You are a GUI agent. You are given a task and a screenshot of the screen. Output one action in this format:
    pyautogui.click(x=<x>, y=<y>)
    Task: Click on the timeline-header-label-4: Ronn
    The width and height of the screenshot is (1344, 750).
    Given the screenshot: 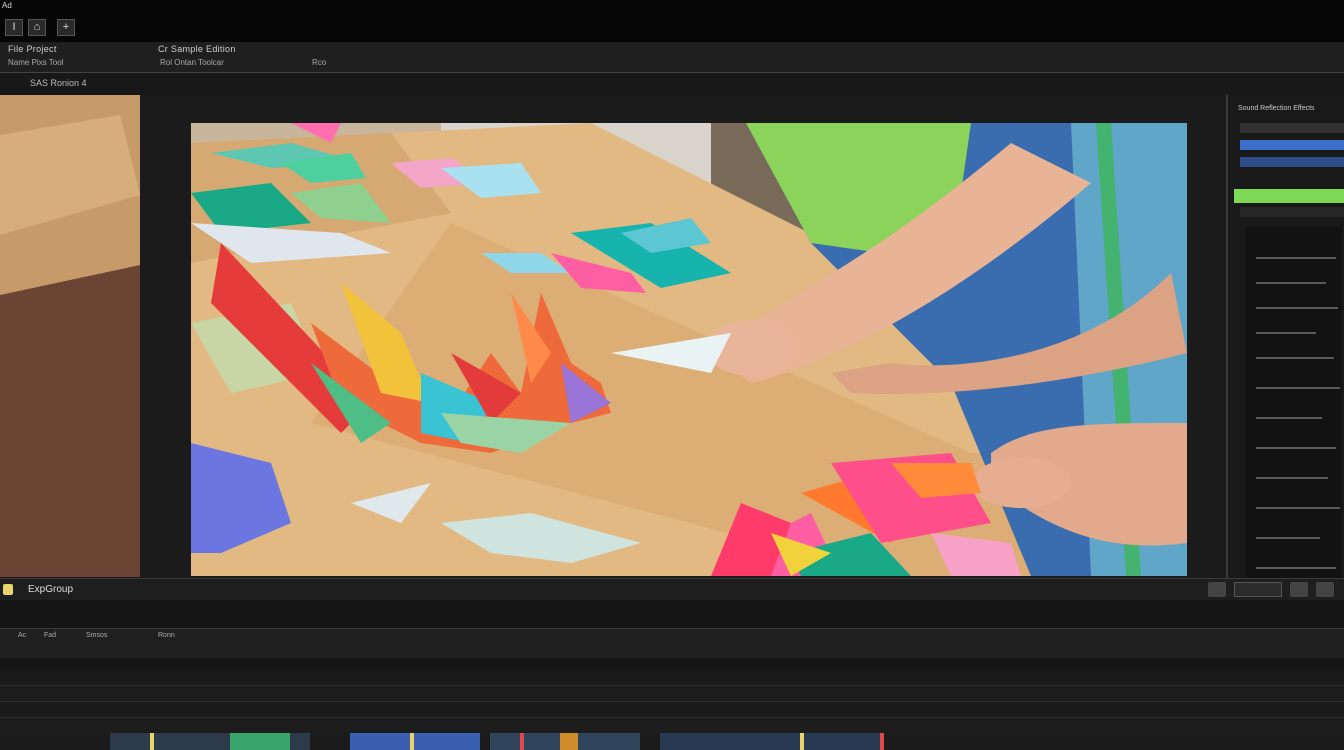 What is the action you would take?
    pyautogui.click(x=166, y=635)
    